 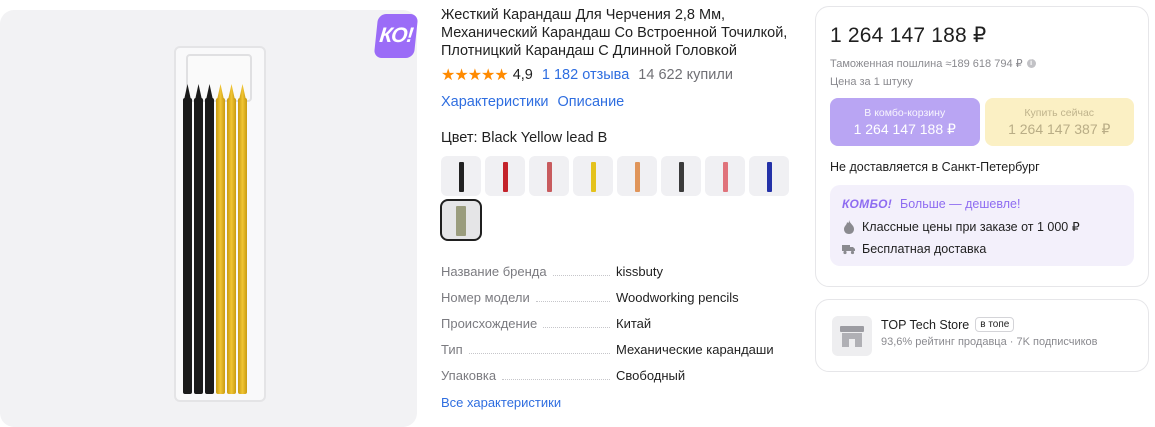 I want to click on combo-button-amount: 1 264 147 188 ₽, so click(x=904, y=128).